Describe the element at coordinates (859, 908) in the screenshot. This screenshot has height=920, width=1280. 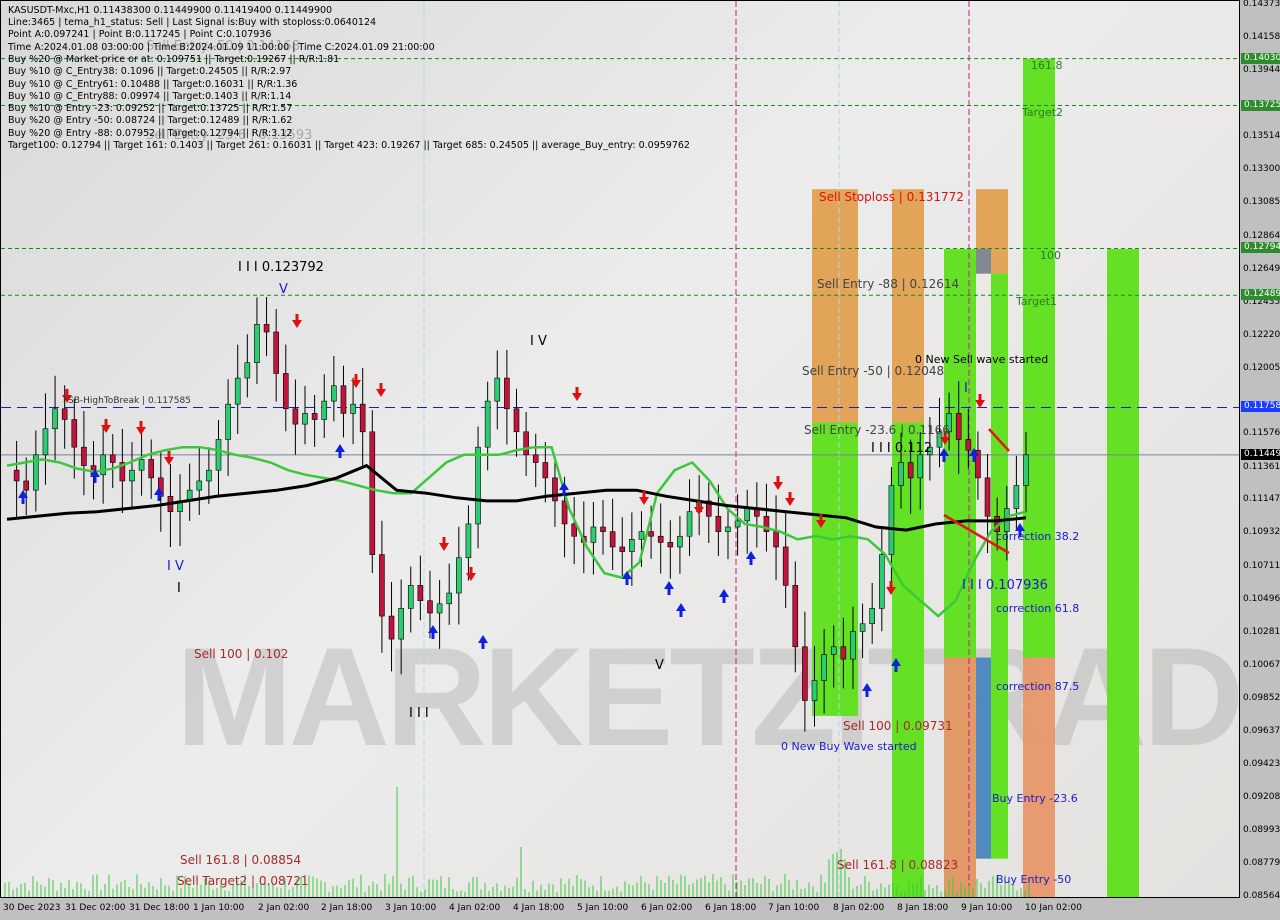
I see `x-tick-label: 8 Jan 02:00` at that location.